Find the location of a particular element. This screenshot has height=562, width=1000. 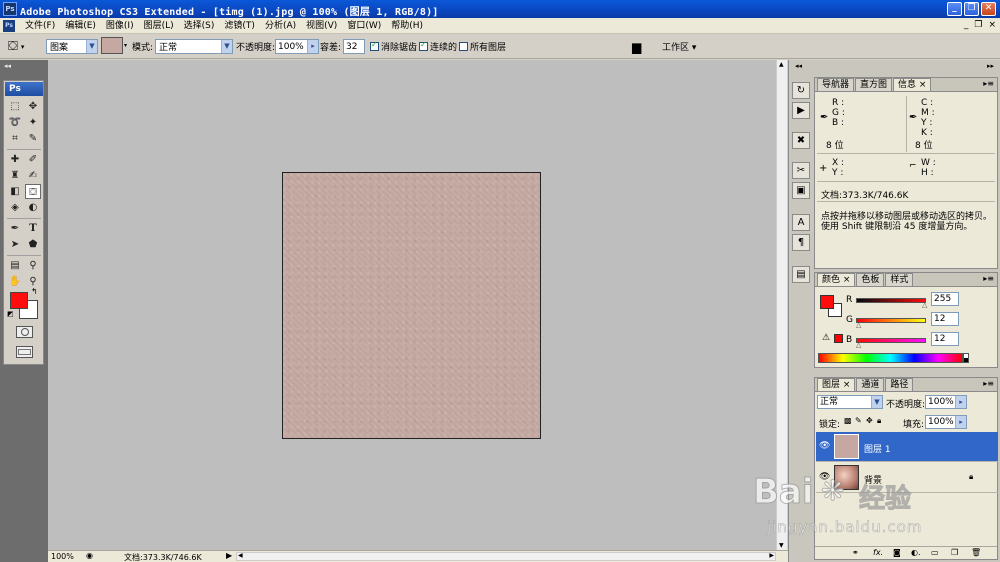

menu-analysis: 分析(A) is located at coordinates (280, 26).